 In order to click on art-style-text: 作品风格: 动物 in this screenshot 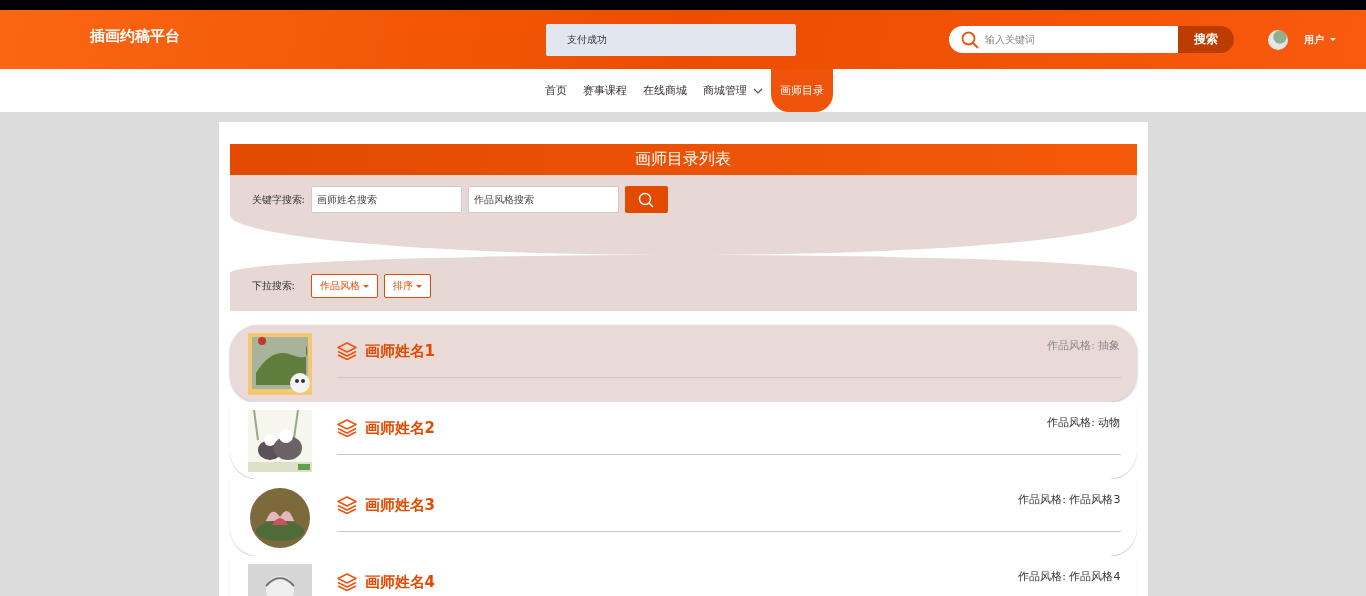, I will do `click(1084, 422)`.